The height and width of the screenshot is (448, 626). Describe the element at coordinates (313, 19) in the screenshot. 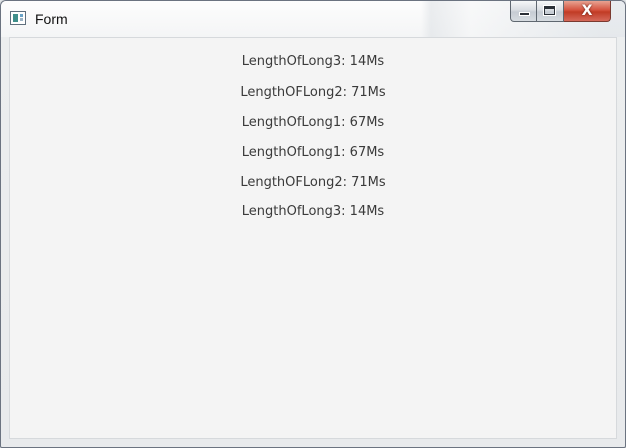

I see `title-bar: Form X` at that location.